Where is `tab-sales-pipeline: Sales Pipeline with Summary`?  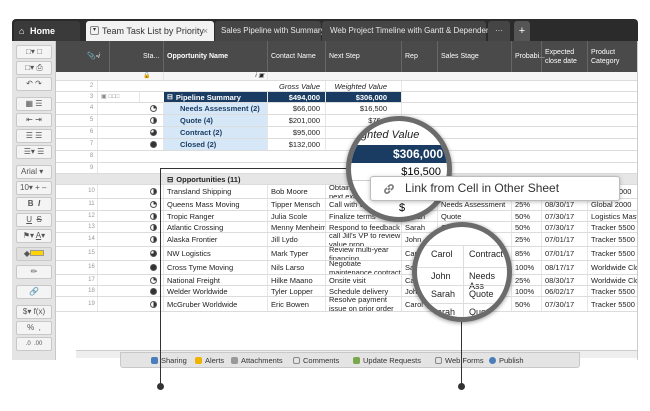 tab-sales-pipeline: Sales Pipeline with Summary is located at coordinates (270, 31).